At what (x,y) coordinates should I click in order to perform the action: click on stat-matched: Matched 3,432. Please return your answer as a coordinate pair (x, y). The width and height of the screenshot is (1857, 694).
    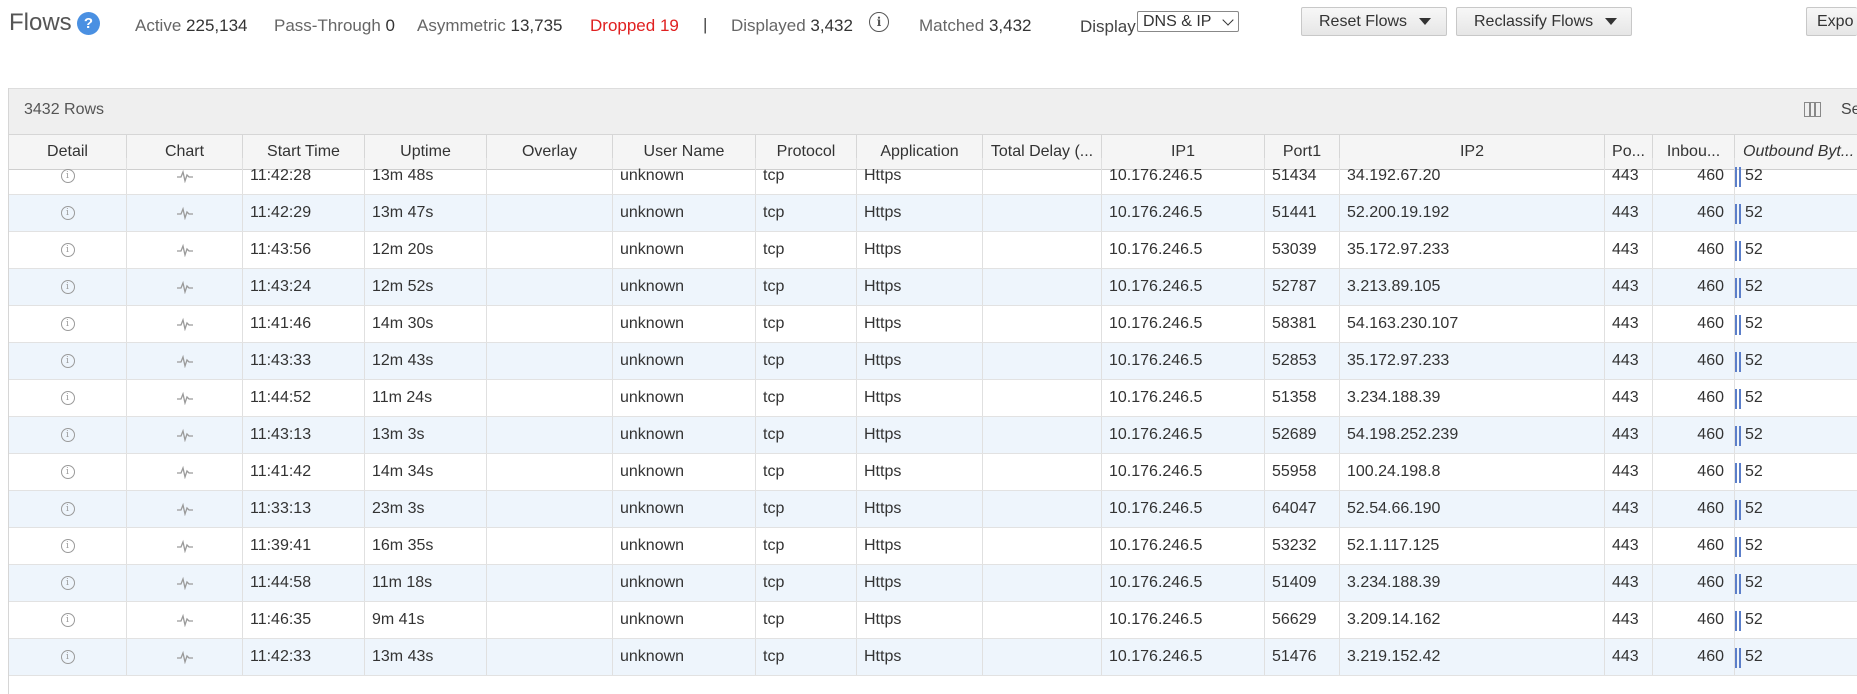
    Looking at the image, I should click on (975, 26).